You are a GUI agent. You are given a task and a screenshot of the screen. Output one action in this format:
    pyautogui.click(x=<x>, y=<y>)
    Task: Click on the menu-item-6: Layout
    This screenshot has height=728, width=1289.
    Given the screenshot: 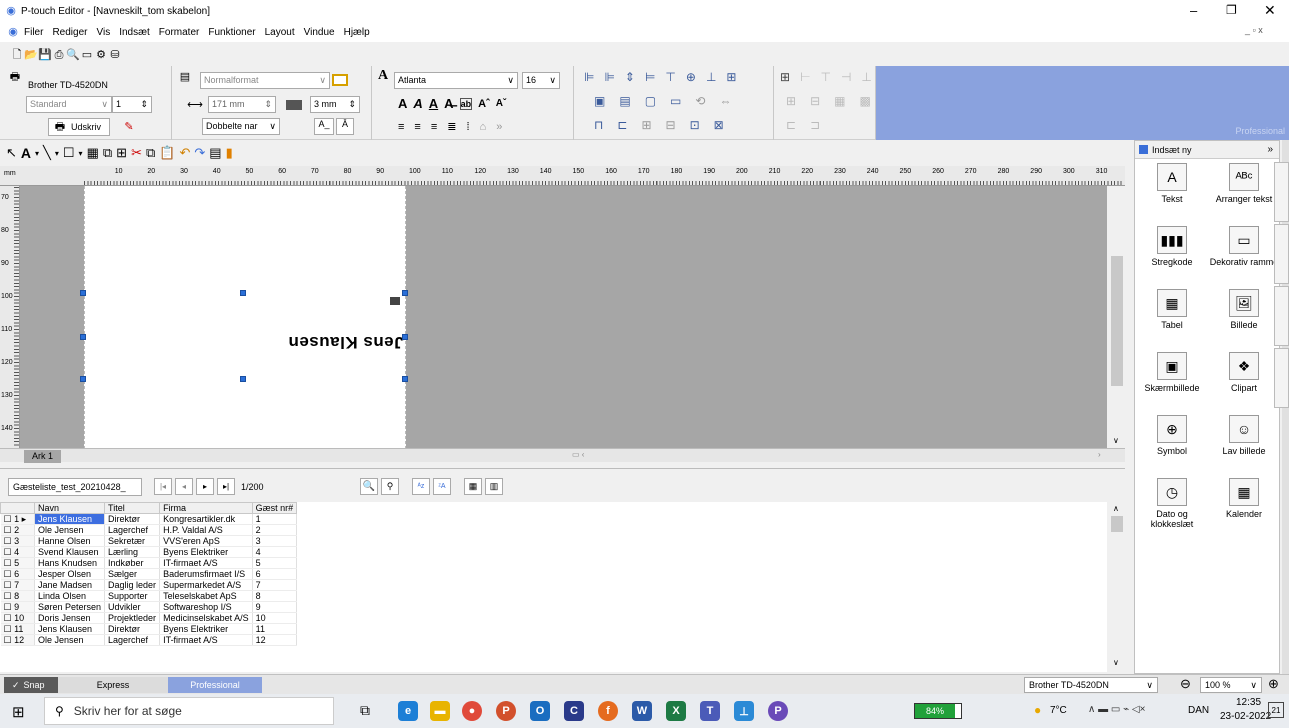 What is the action you would take?
    pyautogui.click(x=280, y=32)
    